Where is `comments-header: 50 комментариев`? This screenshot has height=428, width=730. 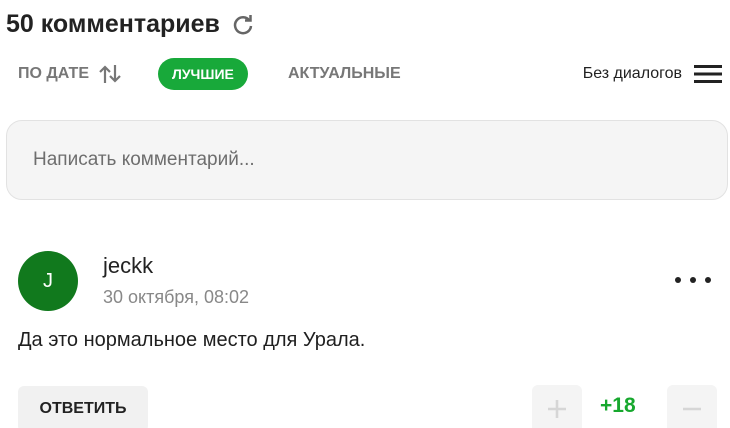 comments-header: 50 комментариев is located at coordinates (131, 24).